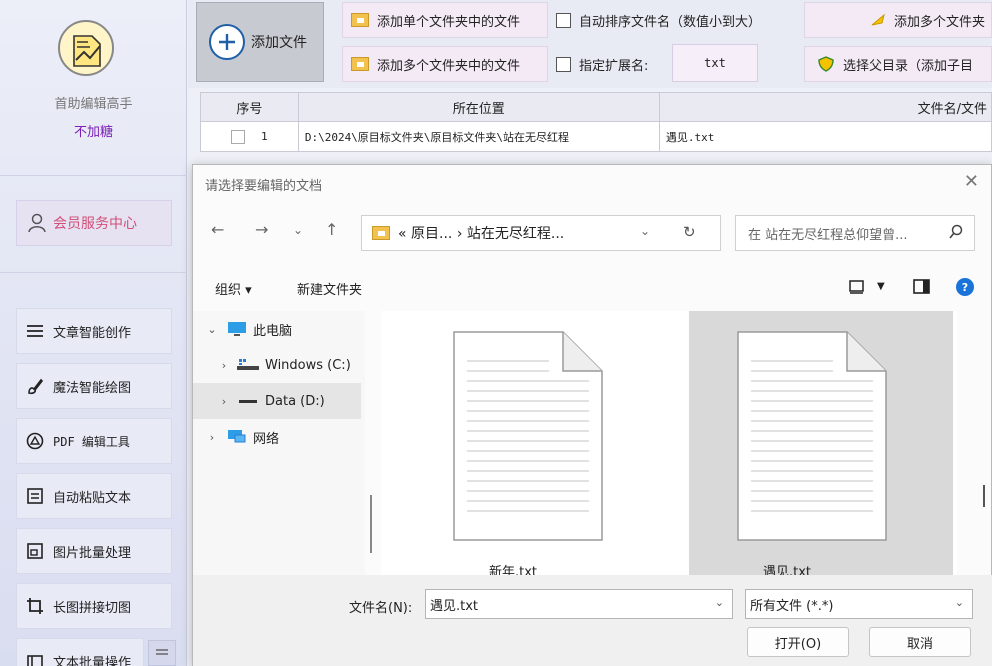 This screenshot has height=666, width=992. What do you see at coordinates (956, 231) in the screenshot?
I see `search-icon` at bounding box center [956, 231].